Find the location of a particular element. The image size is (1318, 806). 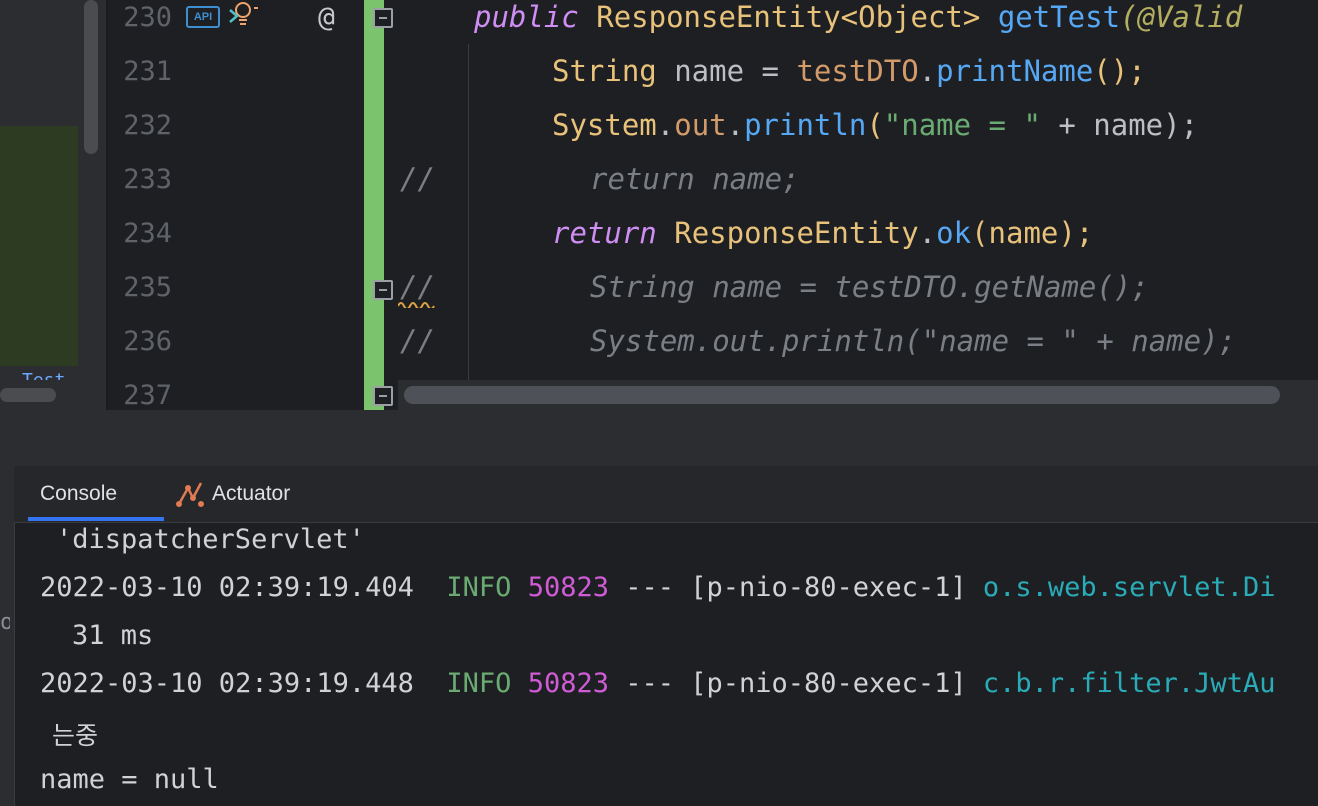

keyword: return is located at coordinates (604, 233).